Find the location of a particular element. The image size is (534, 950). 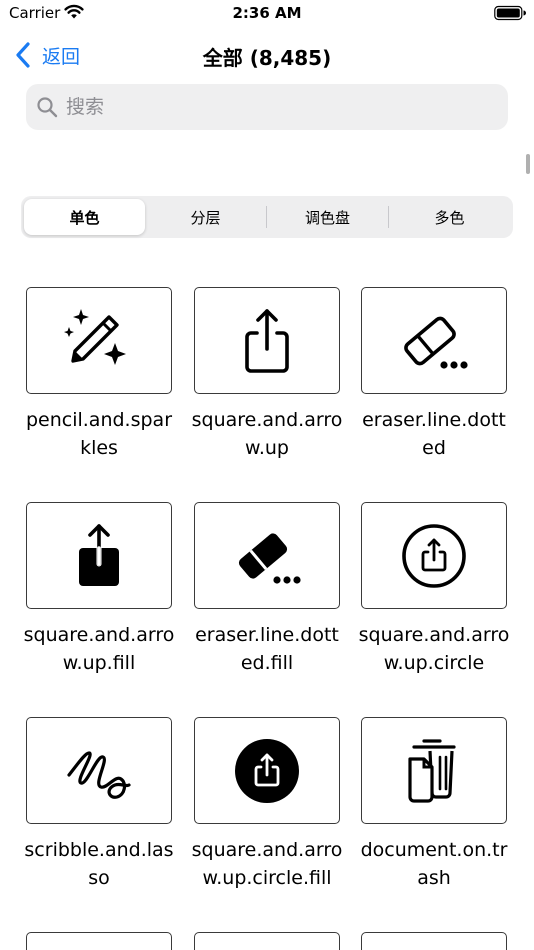

symbol-cell-scribble-and-lasso: scribble.and.las so is located at coordinates (99, 804).